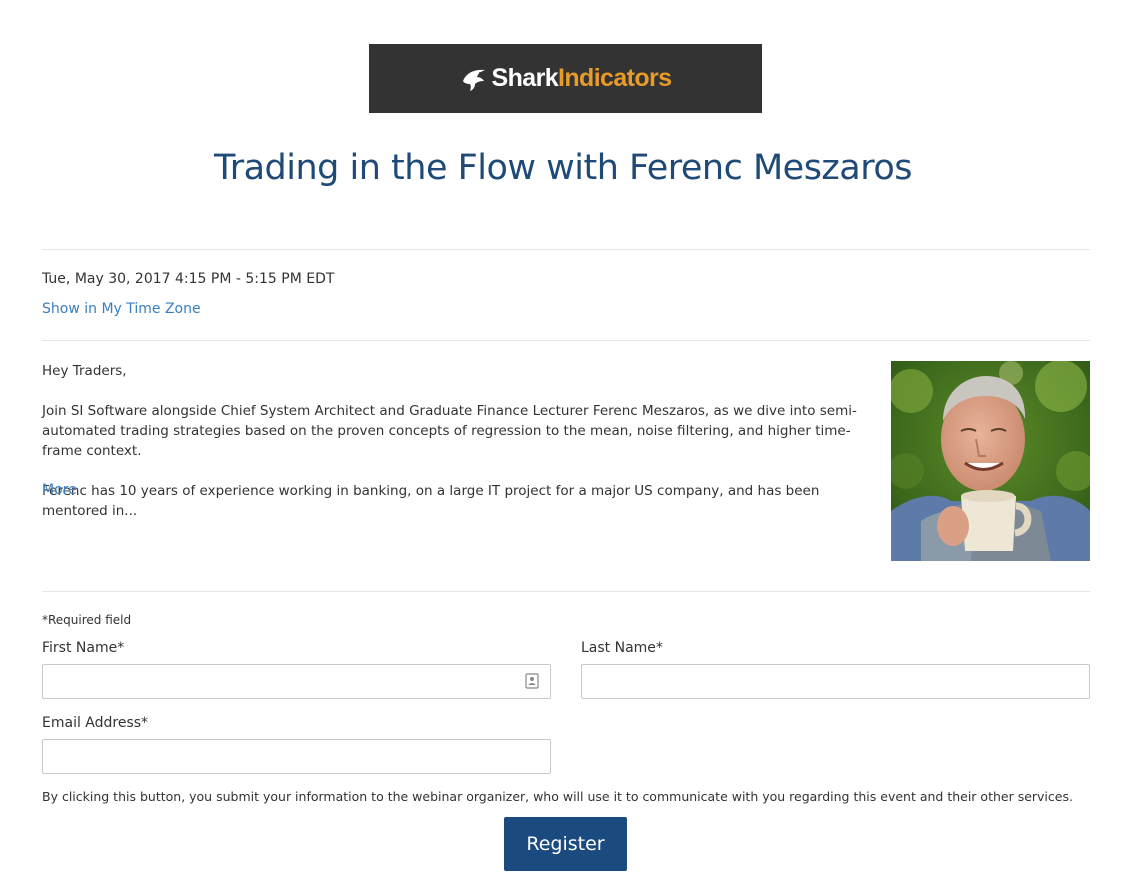 The height and width of the screenshot is (893, 1126). I want to click on logo-wordmark: SharkIndicators, so click(582, 78).